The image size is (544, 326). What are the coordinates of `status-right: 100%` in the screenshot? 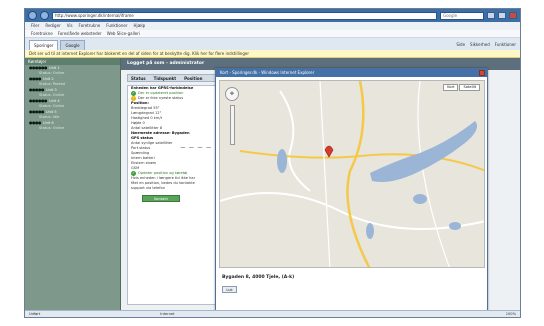 It's located at (513, 314).